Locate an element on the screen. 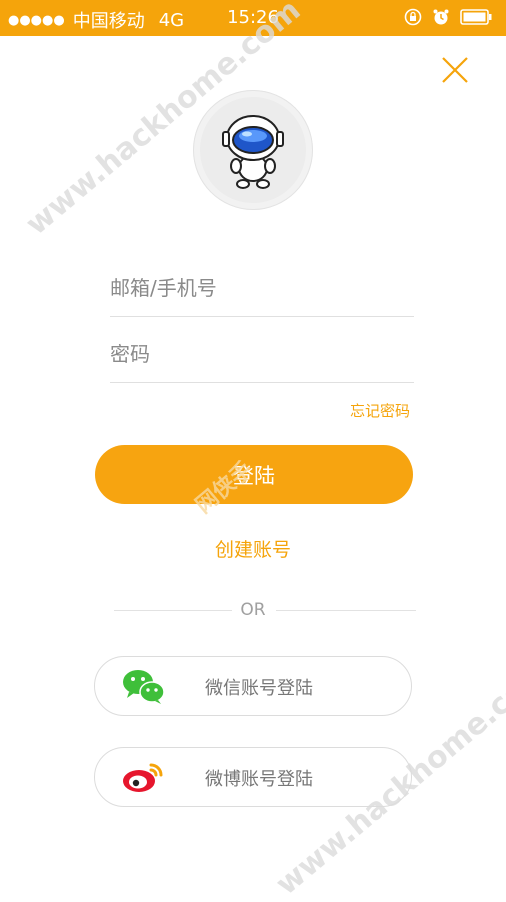 The height and width of the screenshot is (902, 506). weibo-icon is located at coordinates (143, 777).